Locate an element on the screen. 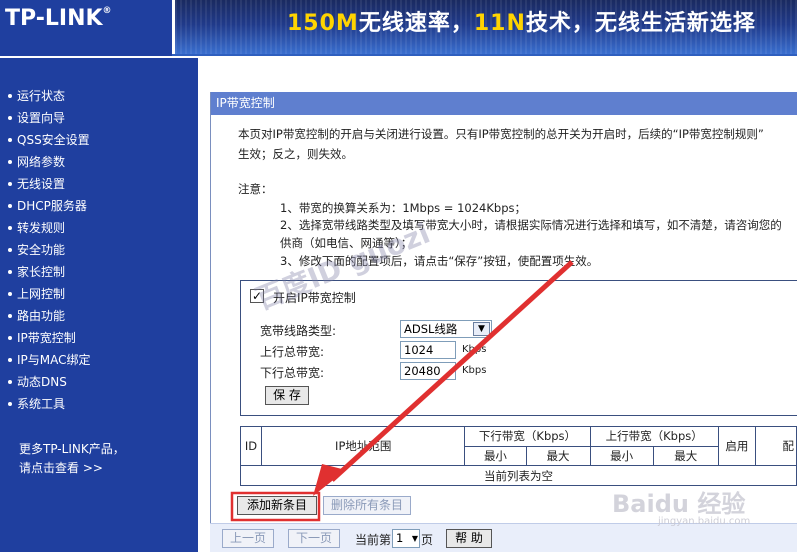 The width and height of the screenshot is (797, 552). sidebar-item-security: 安全功能 is located at coordinates (36, 250).